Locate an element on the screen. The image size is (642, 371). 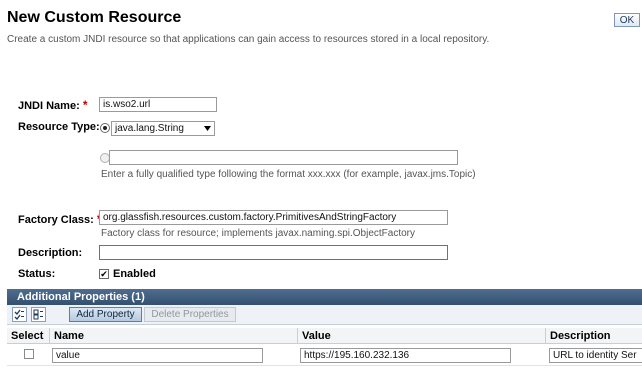
factory-class-label-text: Factory Class: is located at coordinates (56, 220).